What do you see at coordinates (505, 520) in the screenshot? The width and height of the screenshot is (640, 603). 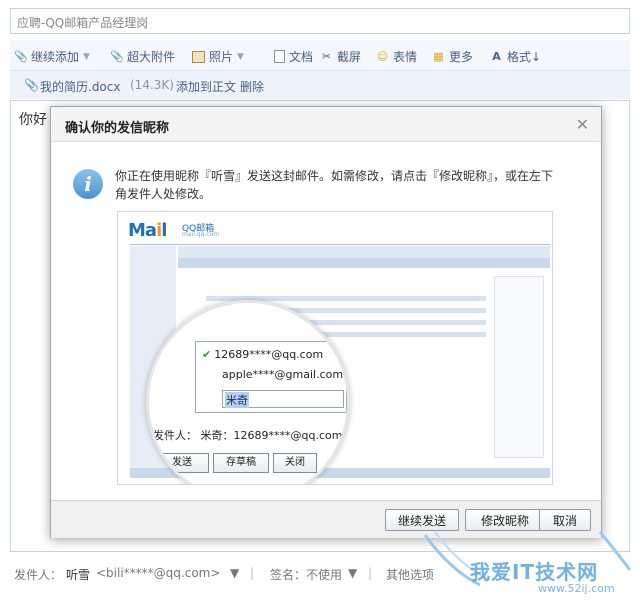 I see `modify-nickname-button: 修改昵称` at bounding box center [505, 520].